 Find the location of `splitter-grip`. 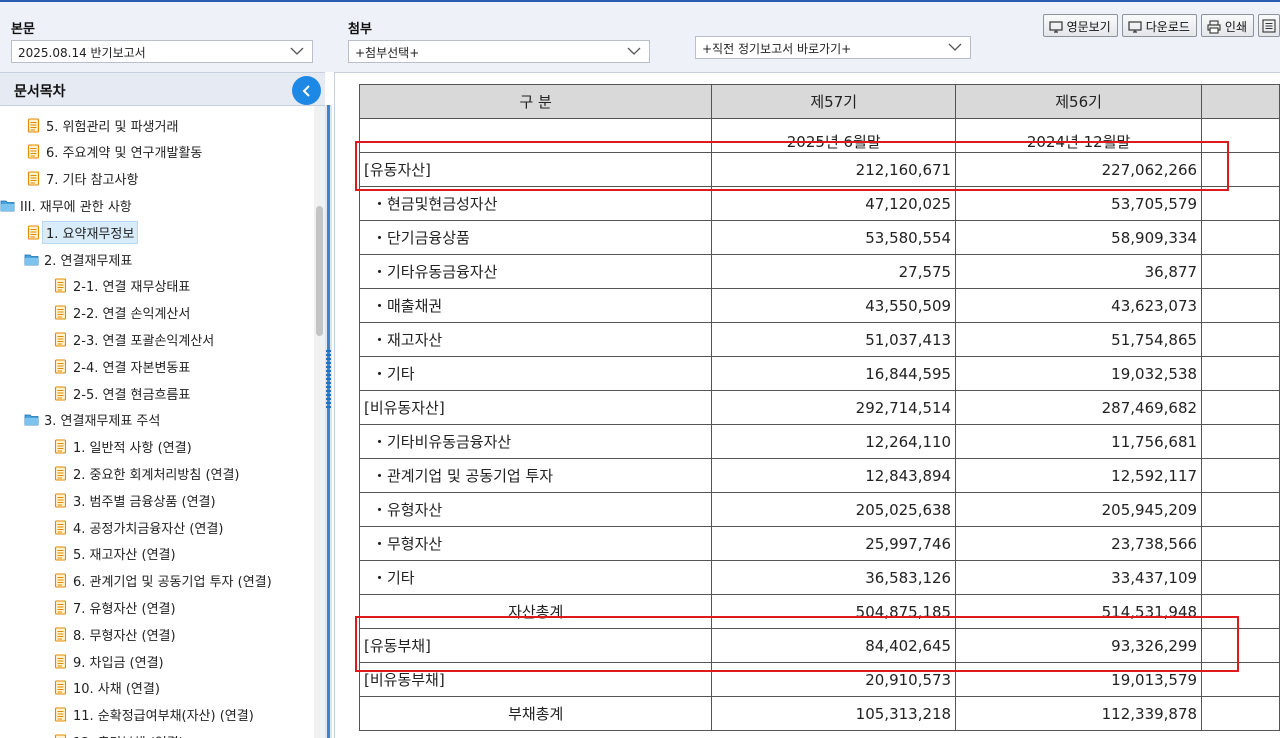

splitter-grip is located at coordinates (328, 380).